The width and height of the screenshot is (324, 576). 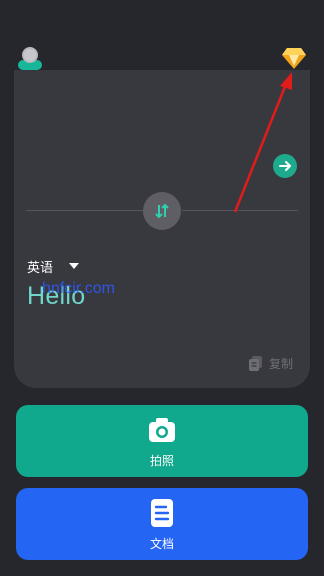 I want to click on user-avatar-icon, so click(x=30, y=58).